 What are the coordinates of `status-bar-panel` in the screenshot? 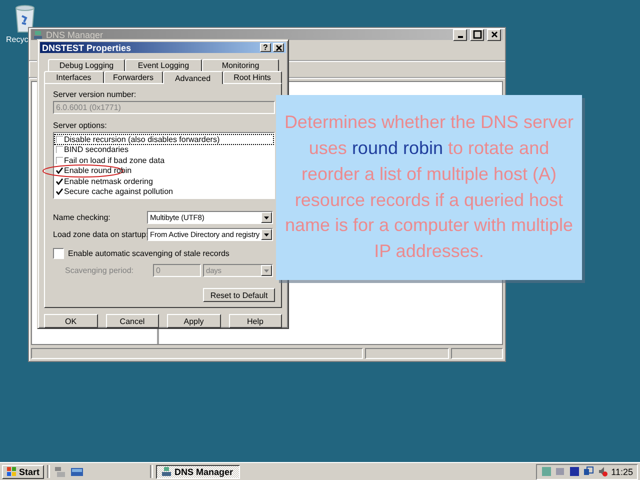 It's located at (477, 353).